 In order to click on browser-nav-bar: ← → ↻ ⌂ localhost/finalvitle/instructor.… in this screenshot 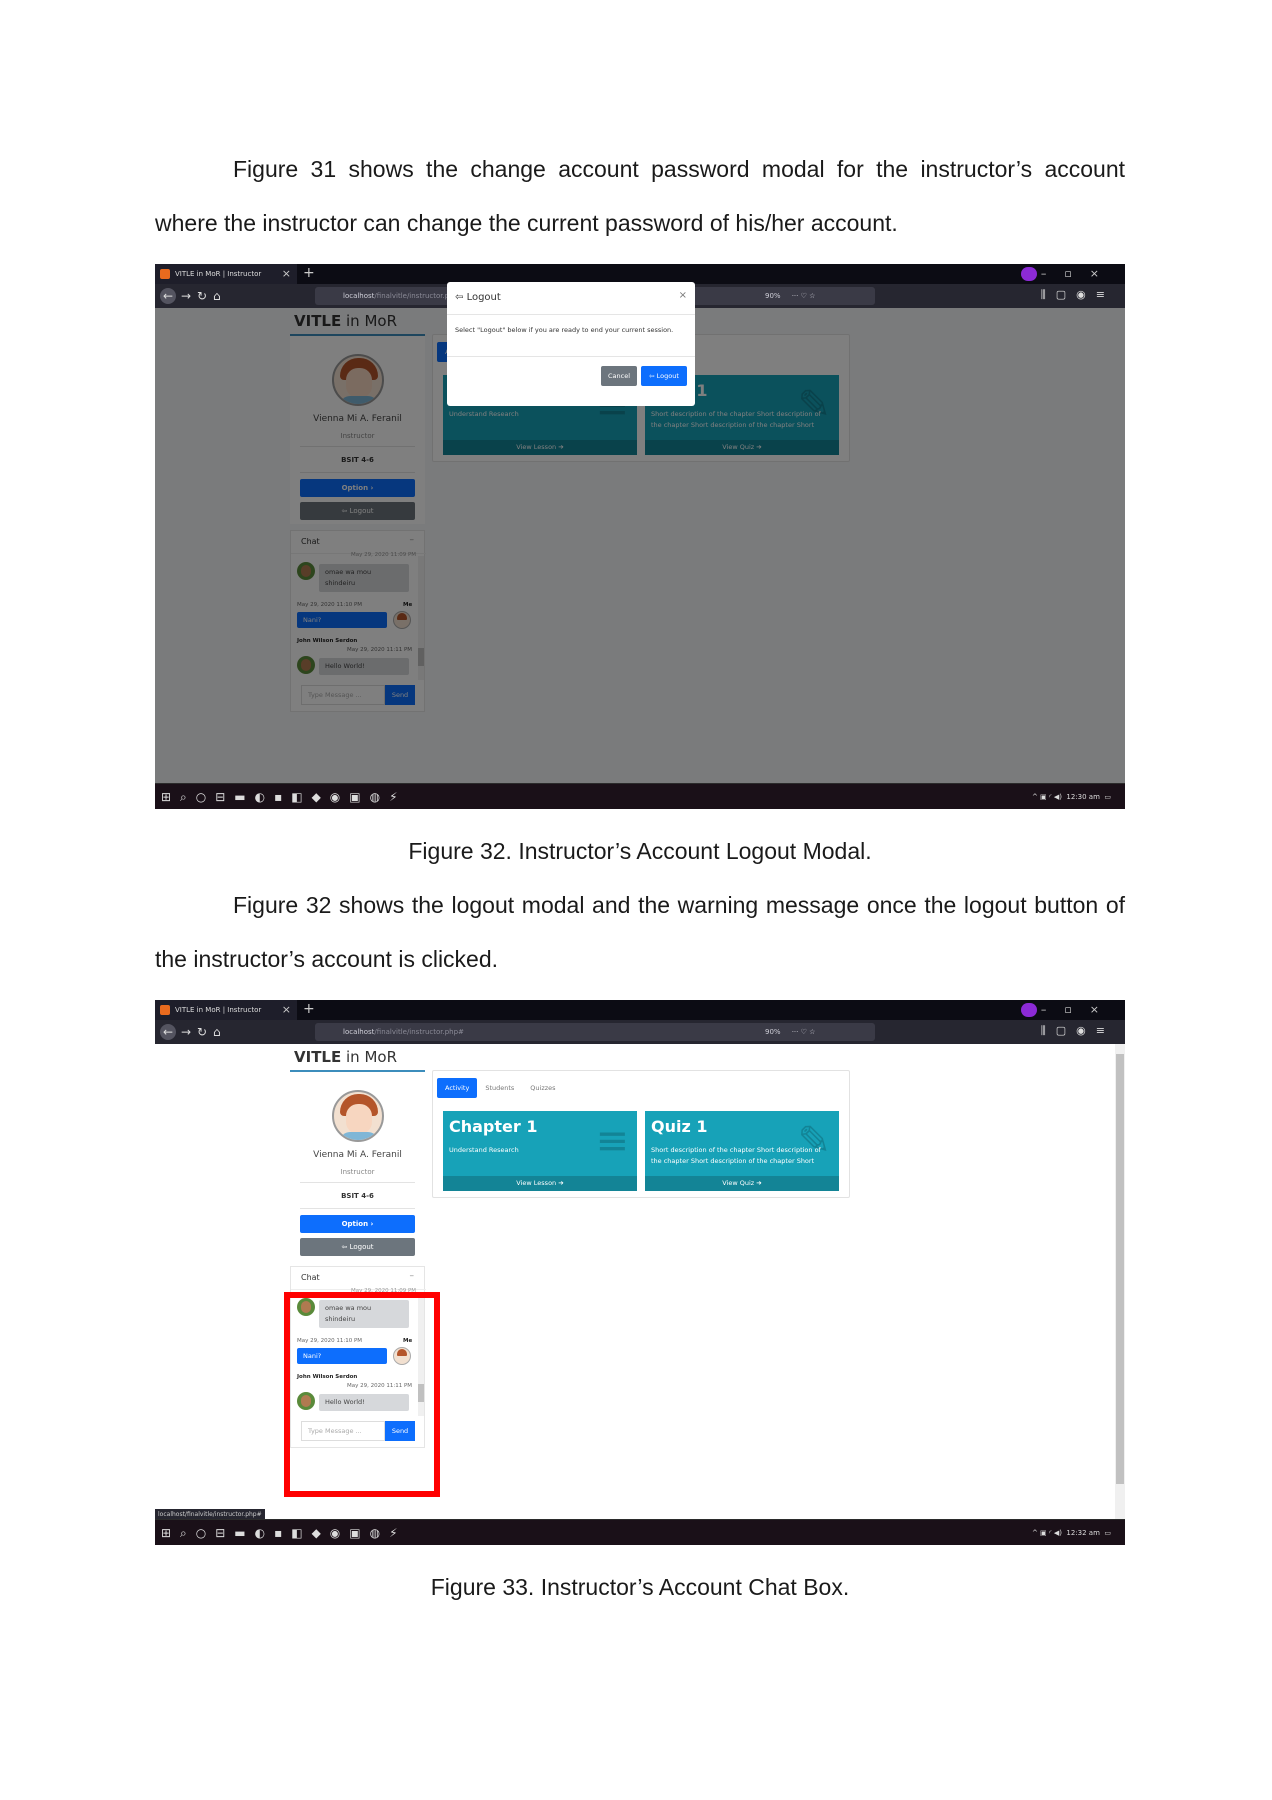, I will do `click(640, 1032)`.